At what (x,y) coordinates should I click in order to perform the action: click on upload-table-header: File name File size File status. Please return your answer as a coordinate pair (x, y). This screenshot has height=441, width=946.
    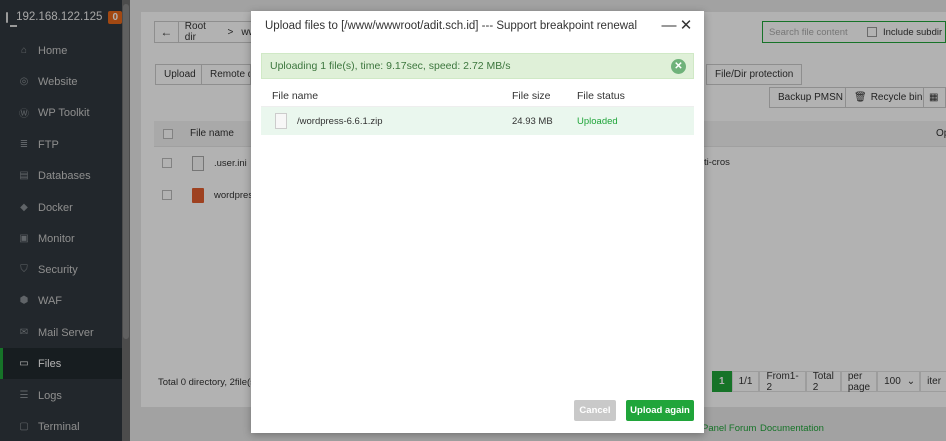
    Looking at the image, I should click on (477, 96).